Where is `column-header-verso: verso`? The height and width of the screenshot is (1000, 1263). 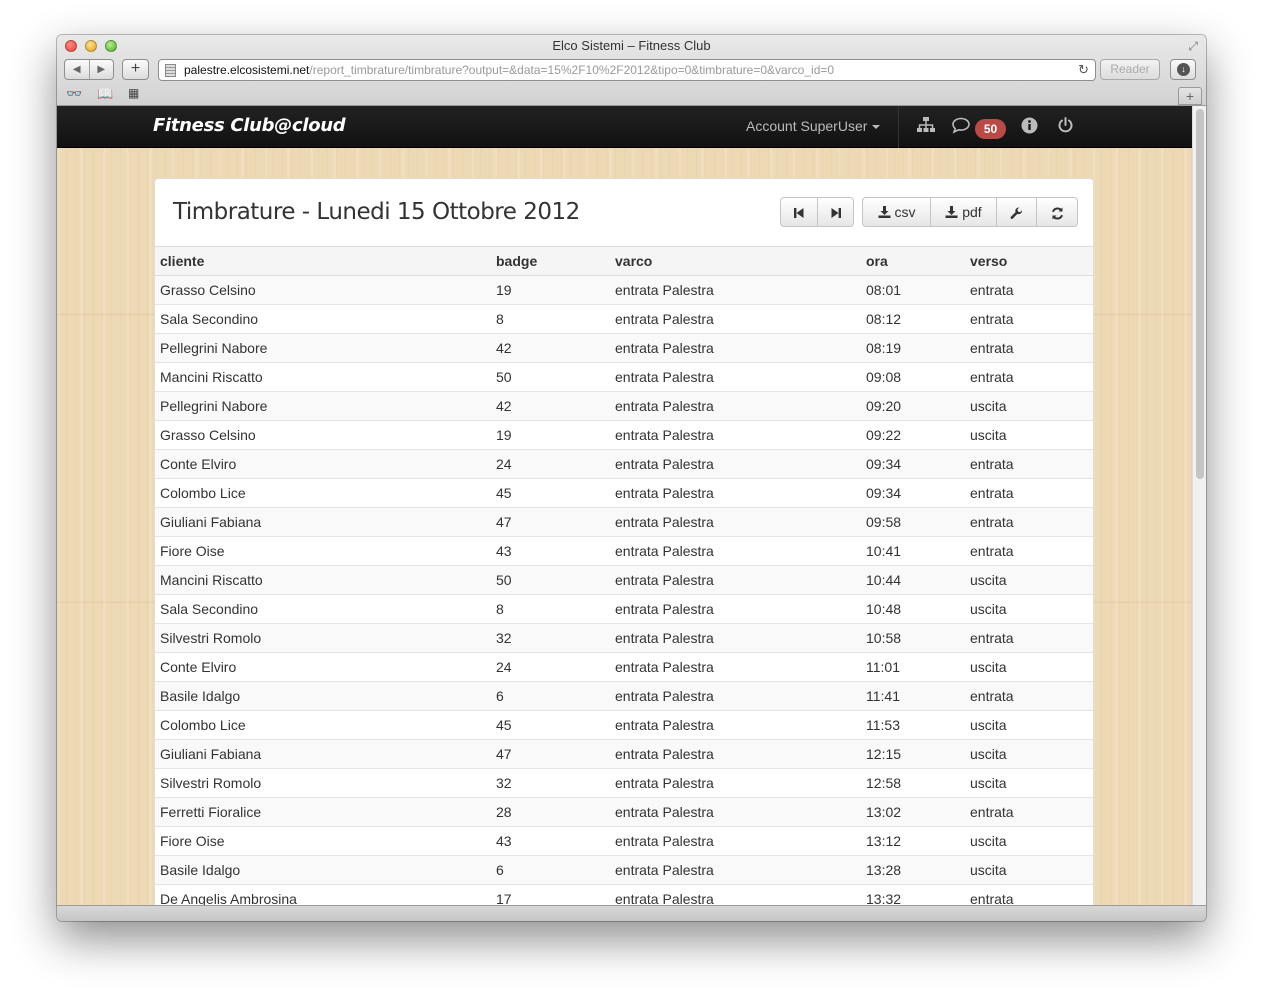 column-header-verso: verso is located at coordinates (1029, 261).